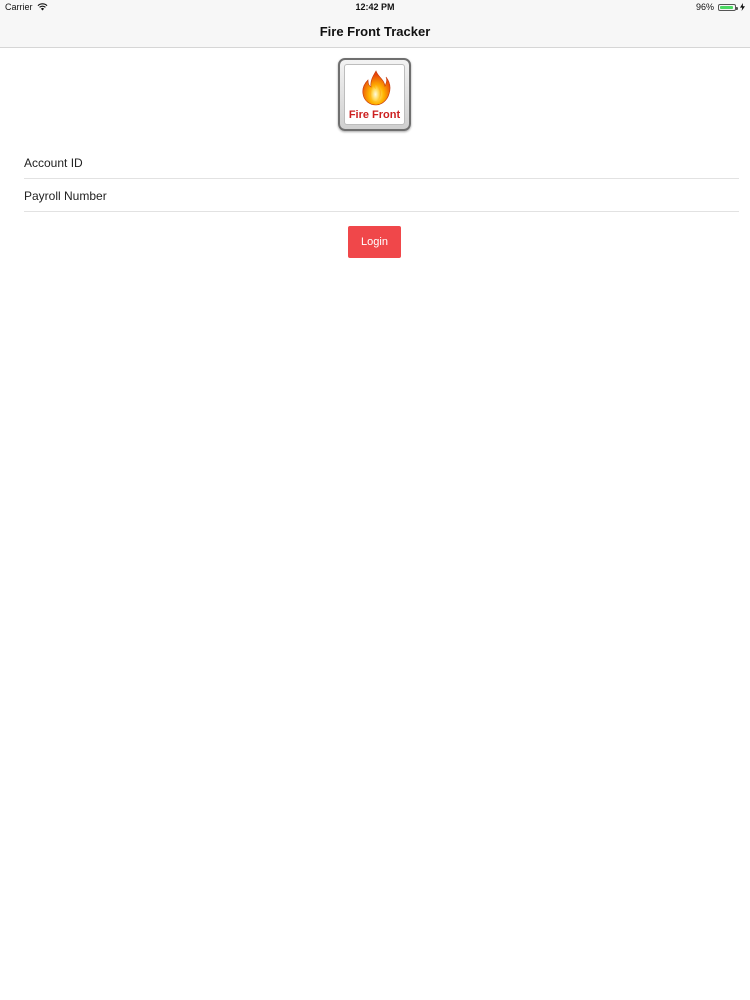 This screenshot has height=1000, width=750. I want to click on battery-level-fill, so click(726, 7).